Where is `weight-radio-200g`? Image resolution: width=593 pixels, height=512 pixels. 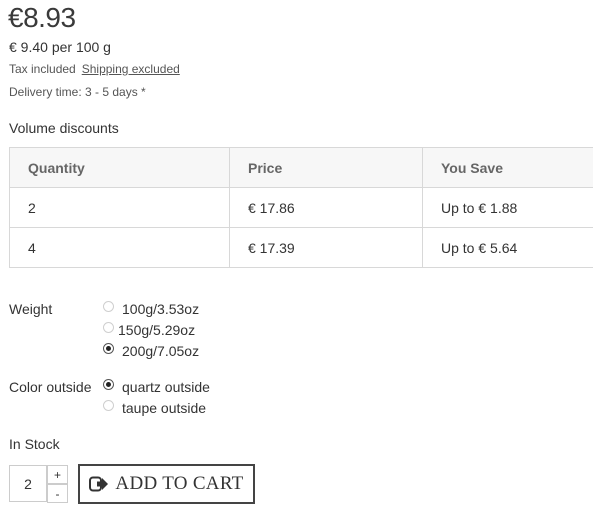 weight-radio-200g is located at coordinates (108, 348).